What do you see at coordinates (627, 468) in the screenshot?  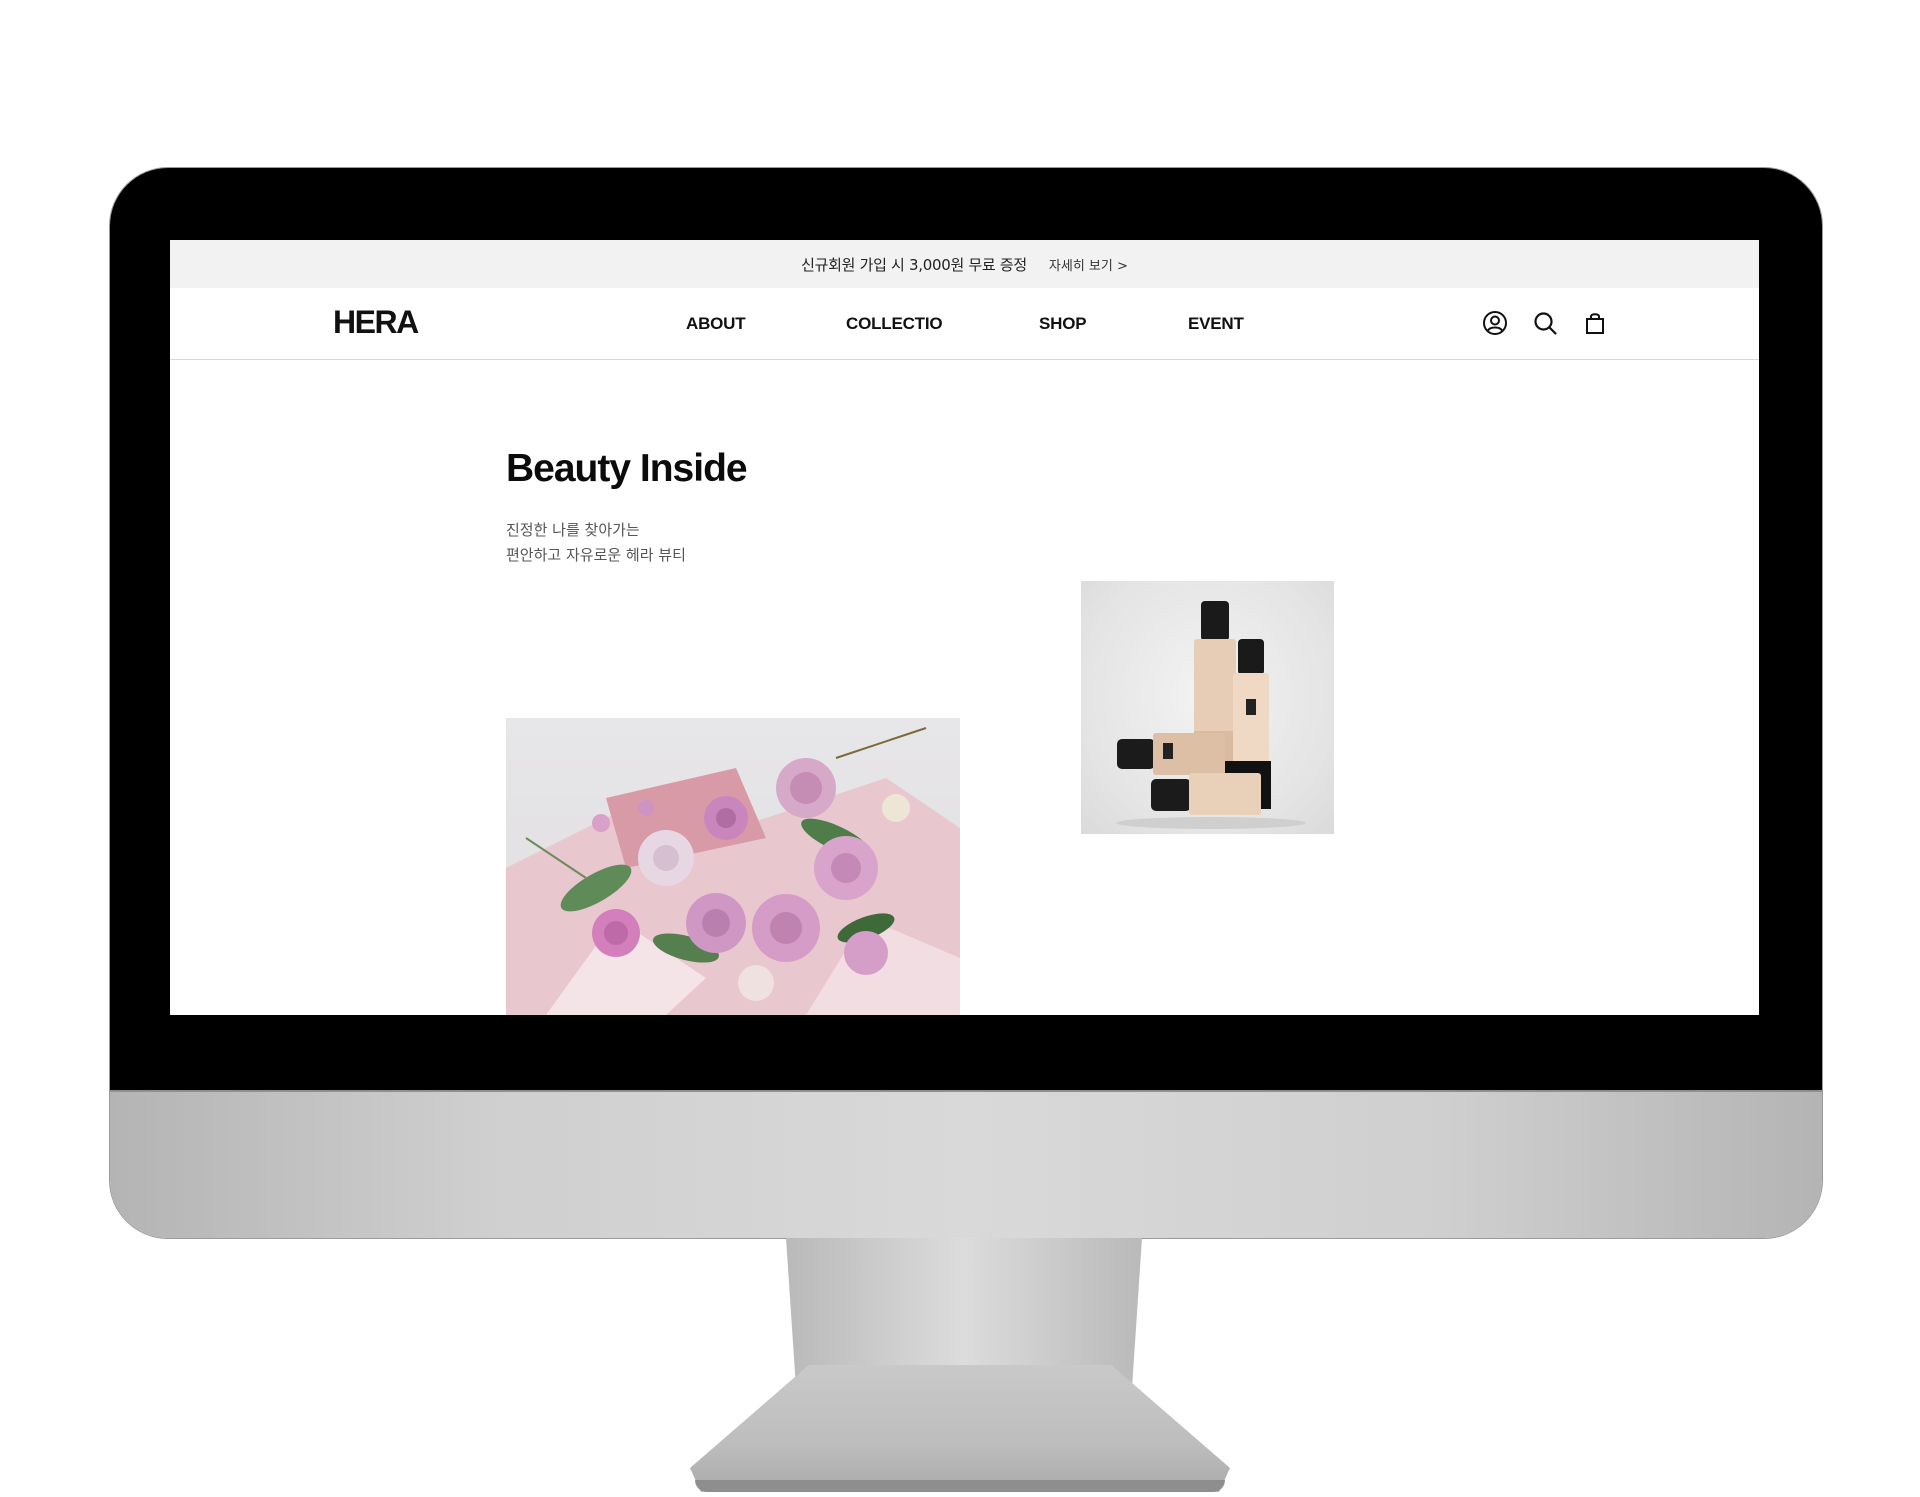 I see `hero-title: Beauty Inside` at bounding box center [627, 468].